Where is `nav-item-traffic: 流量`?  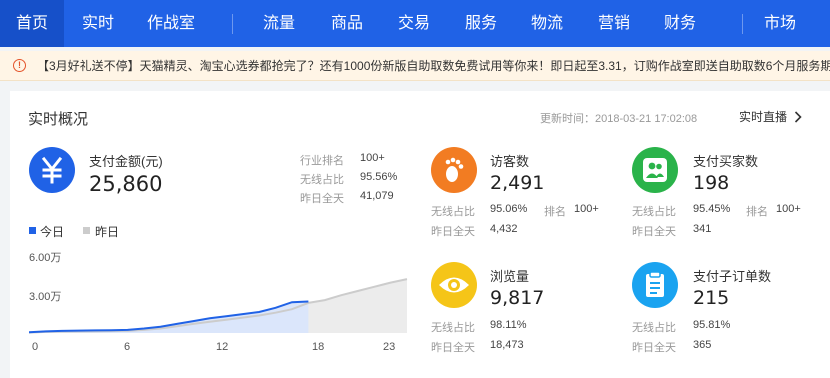 nav-item-traffic: 流量 is located at coordinates (279, 23).